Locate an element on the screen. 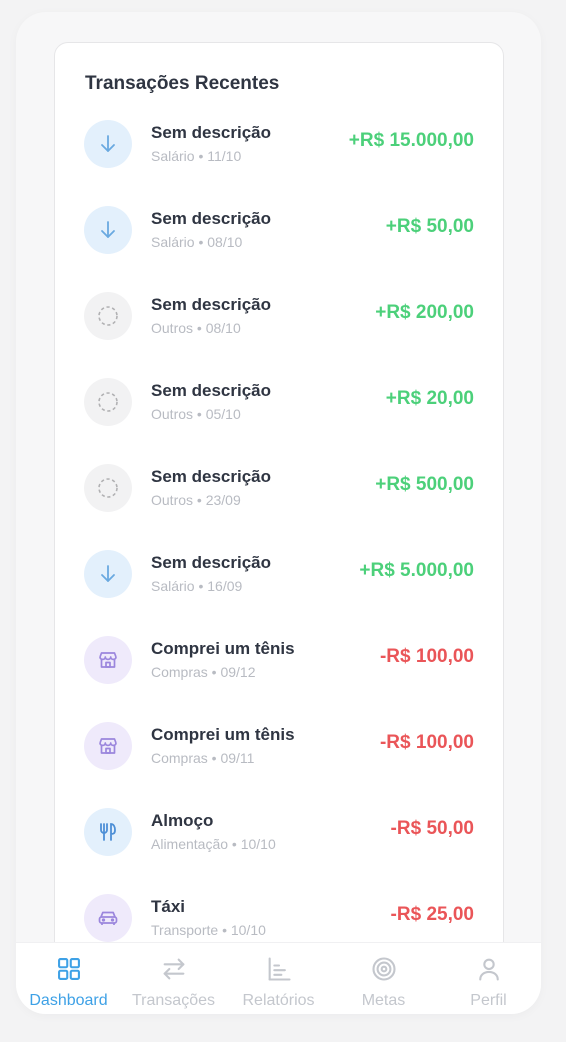  nav-item-transacoes: Transações is located at coordinates (173, 978).